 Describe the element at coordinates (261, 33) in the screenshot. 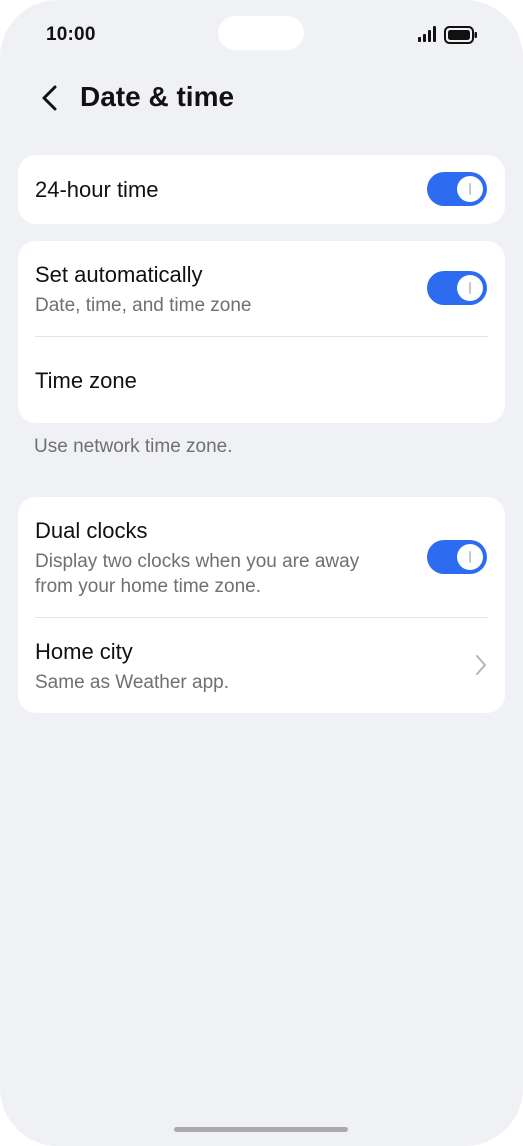

I see `dynamic-island` at that location.